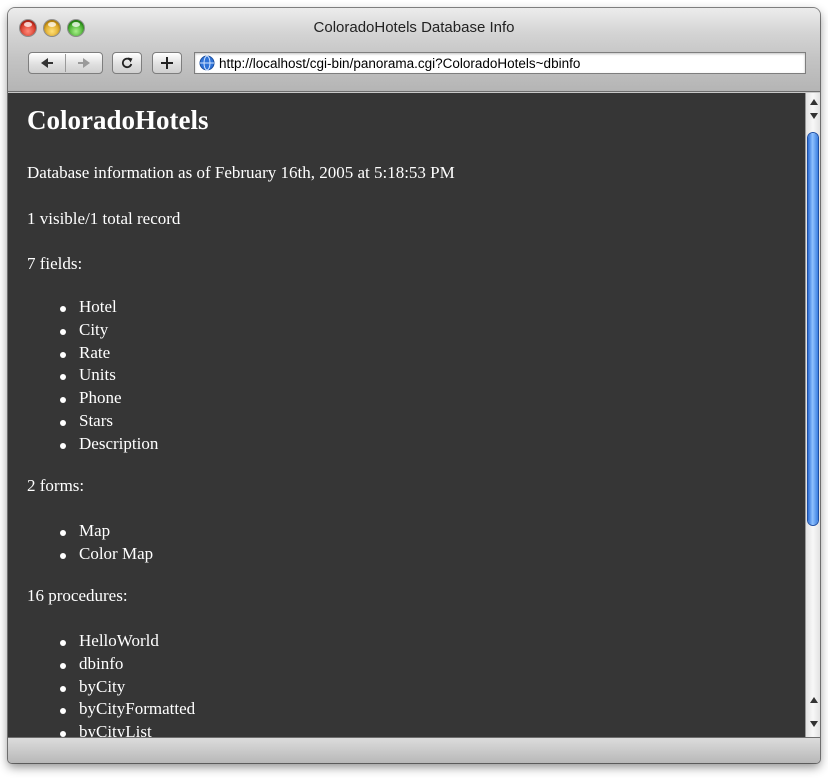 Image resolution: width=828 pixels, height=778 pixels. I want to click on forward-button, so click(84, 63).